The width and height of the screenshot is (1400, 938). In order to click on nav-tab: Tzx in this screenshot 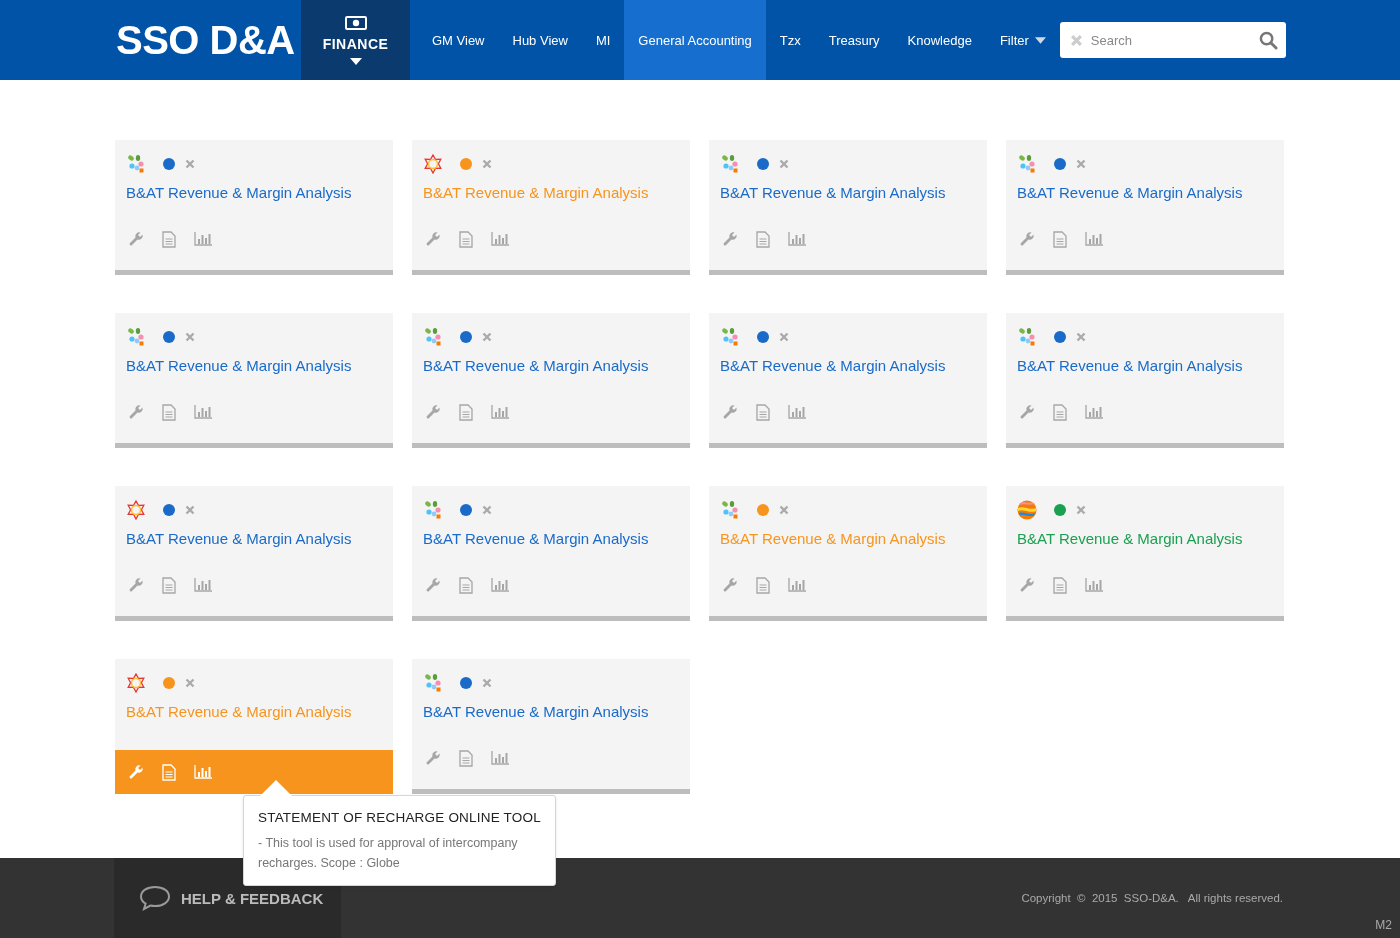, I will do `click(790, 40)`.